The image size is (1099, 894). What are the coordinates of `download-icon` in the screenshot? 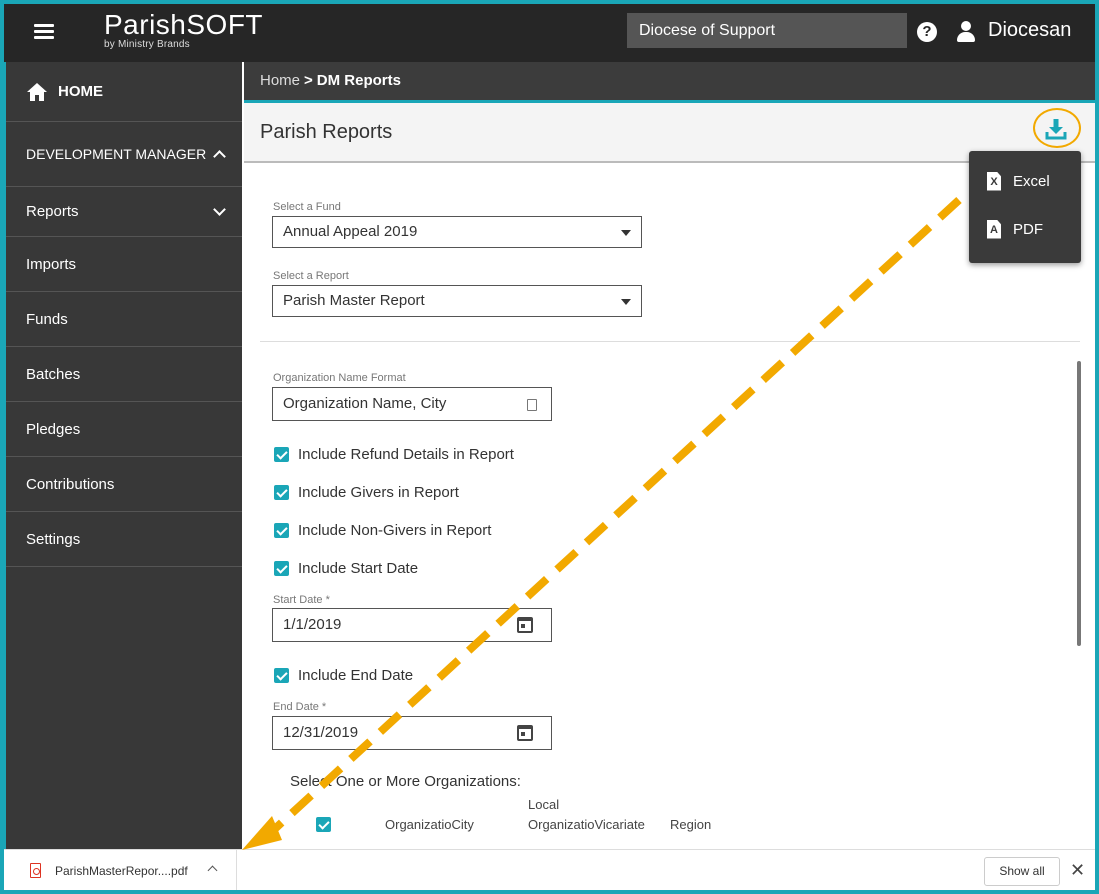 It's located at (1056, 129).